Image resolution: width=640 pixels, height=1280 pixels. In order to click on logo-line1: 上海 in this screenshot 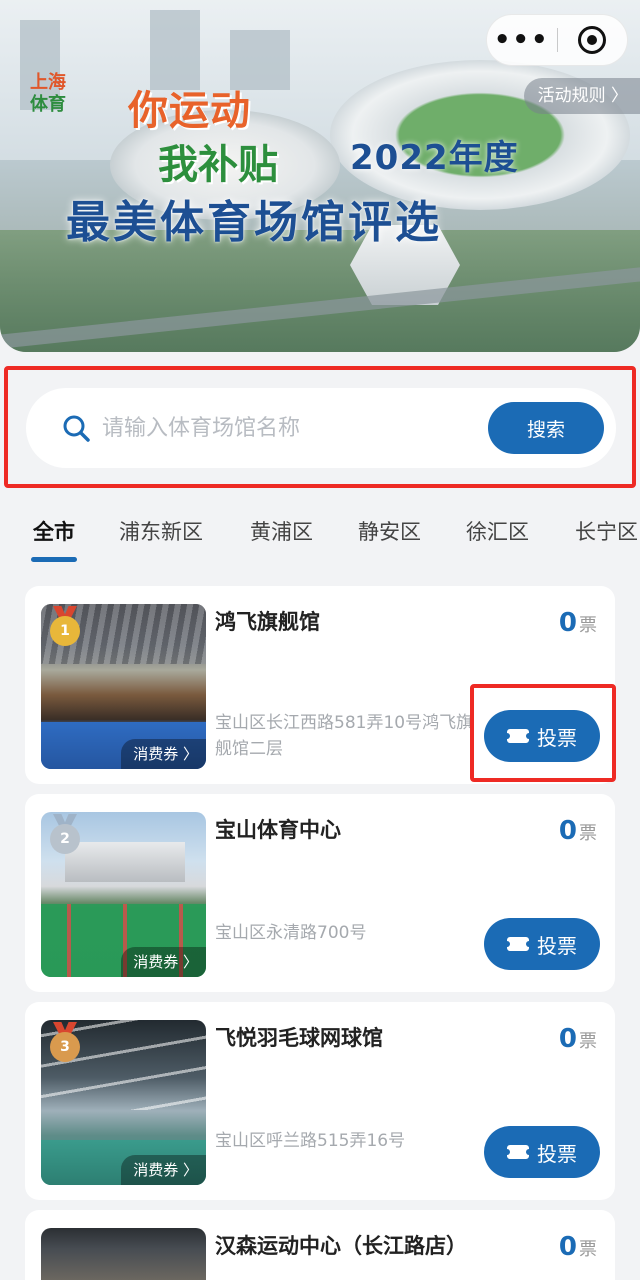, I will do `click(48, 82)`.